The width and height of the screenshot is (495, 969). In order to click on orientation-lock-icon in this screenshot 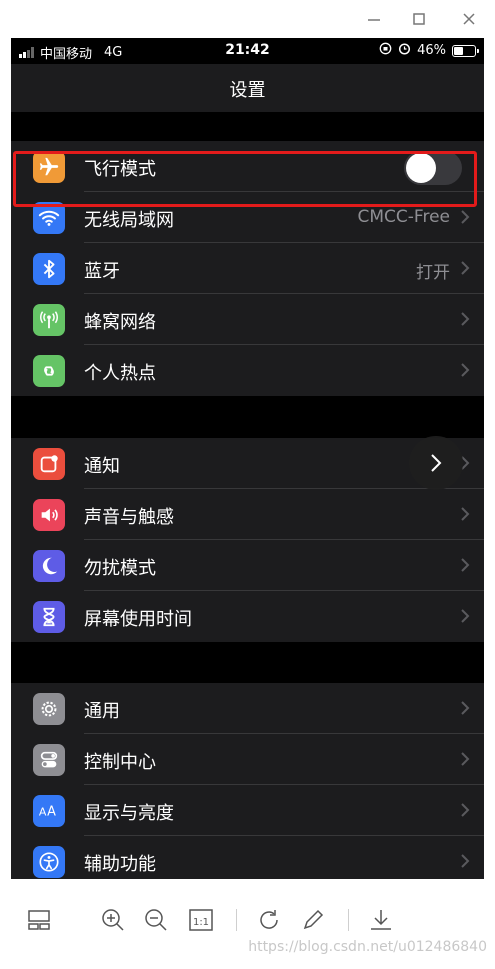, I will do `click(385, 50)`.